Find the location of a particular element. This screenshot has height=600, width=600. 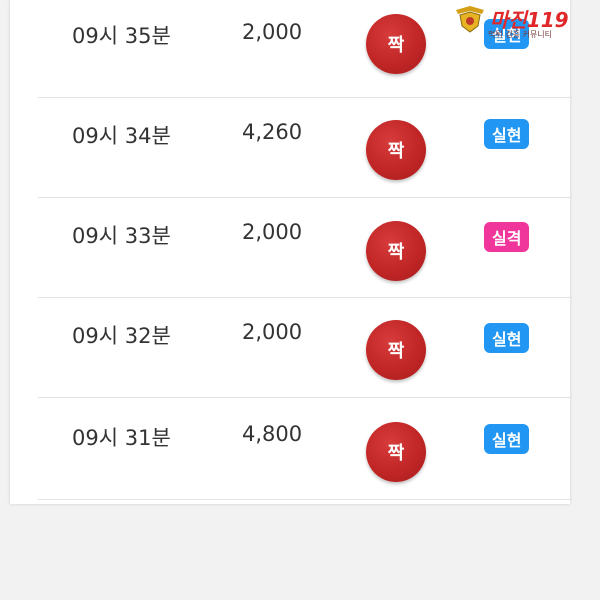

history-row: 09시 34분 4,260 짝 실현 is located at coordinates (305, 148).